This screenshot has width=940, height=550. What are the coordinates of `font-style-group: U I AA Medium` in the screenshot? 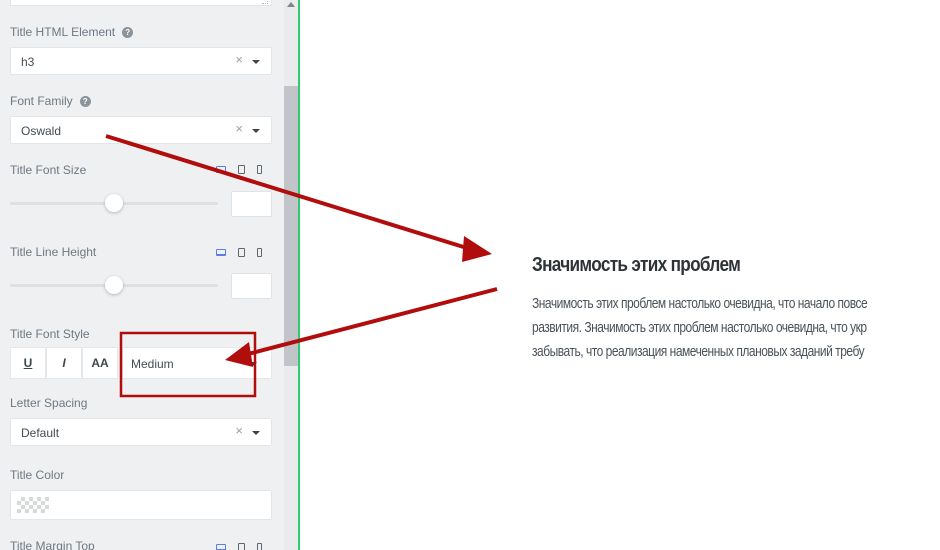 It's located at (141, 363).